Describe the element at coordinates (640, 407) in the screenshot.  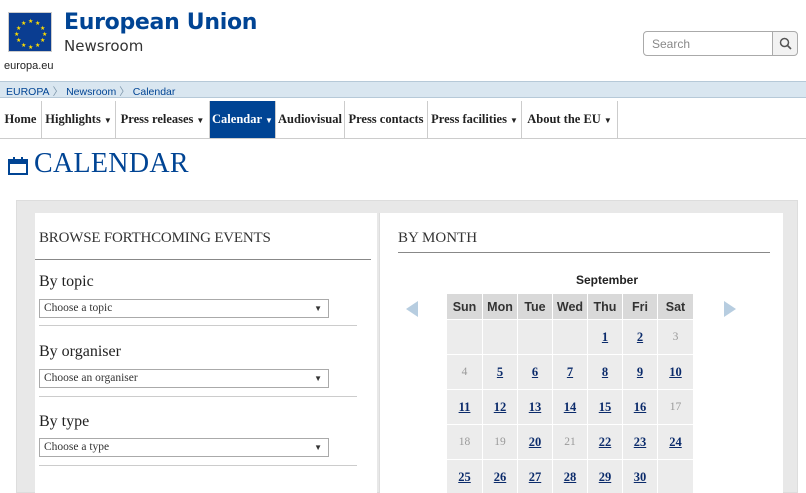
I see `calendar-day-link: 16` at that location.